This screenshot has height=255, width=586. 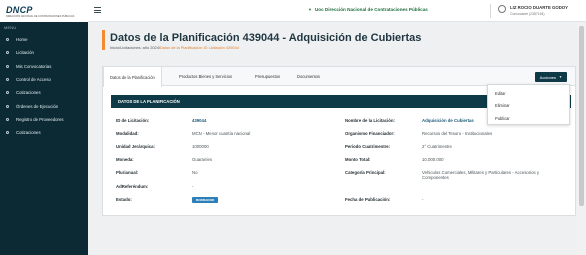 What do you see at coordinates (357, 159) in the screenshot?
I see `field-monto-total: Monto Total:` at bounding box center [357, 159].